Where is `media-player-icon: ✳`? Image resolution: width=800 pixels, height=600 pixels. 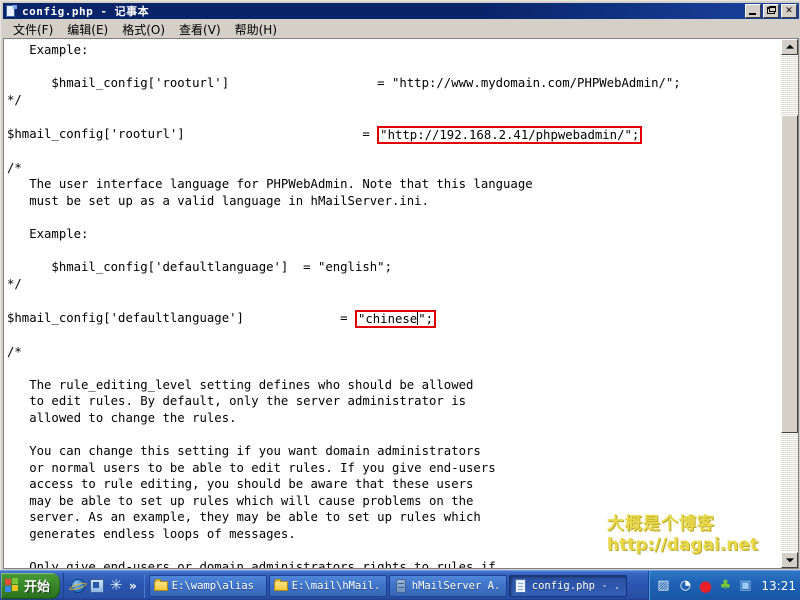
media-player-icon: ✳ is located at coordinates (116, 585).